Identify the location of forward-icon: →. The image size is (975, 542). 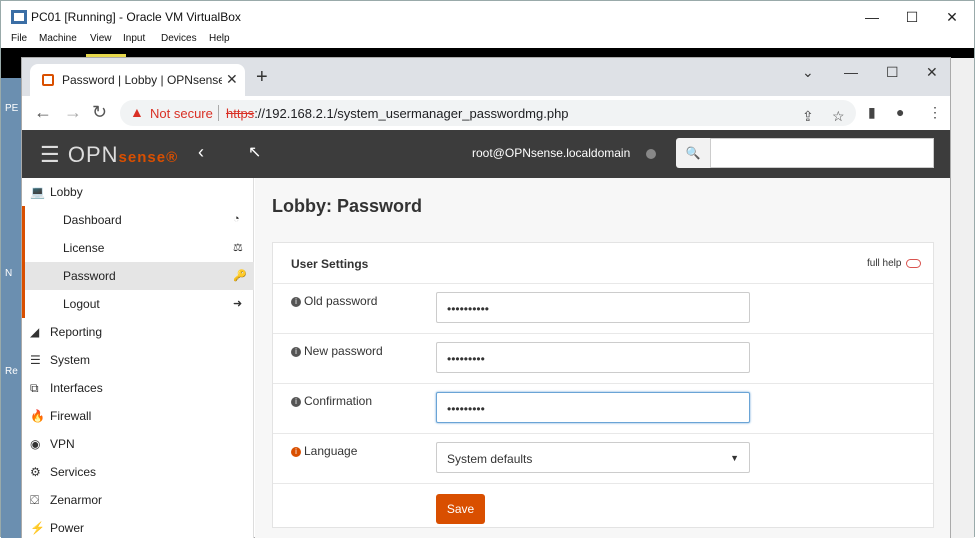
(73, 112).